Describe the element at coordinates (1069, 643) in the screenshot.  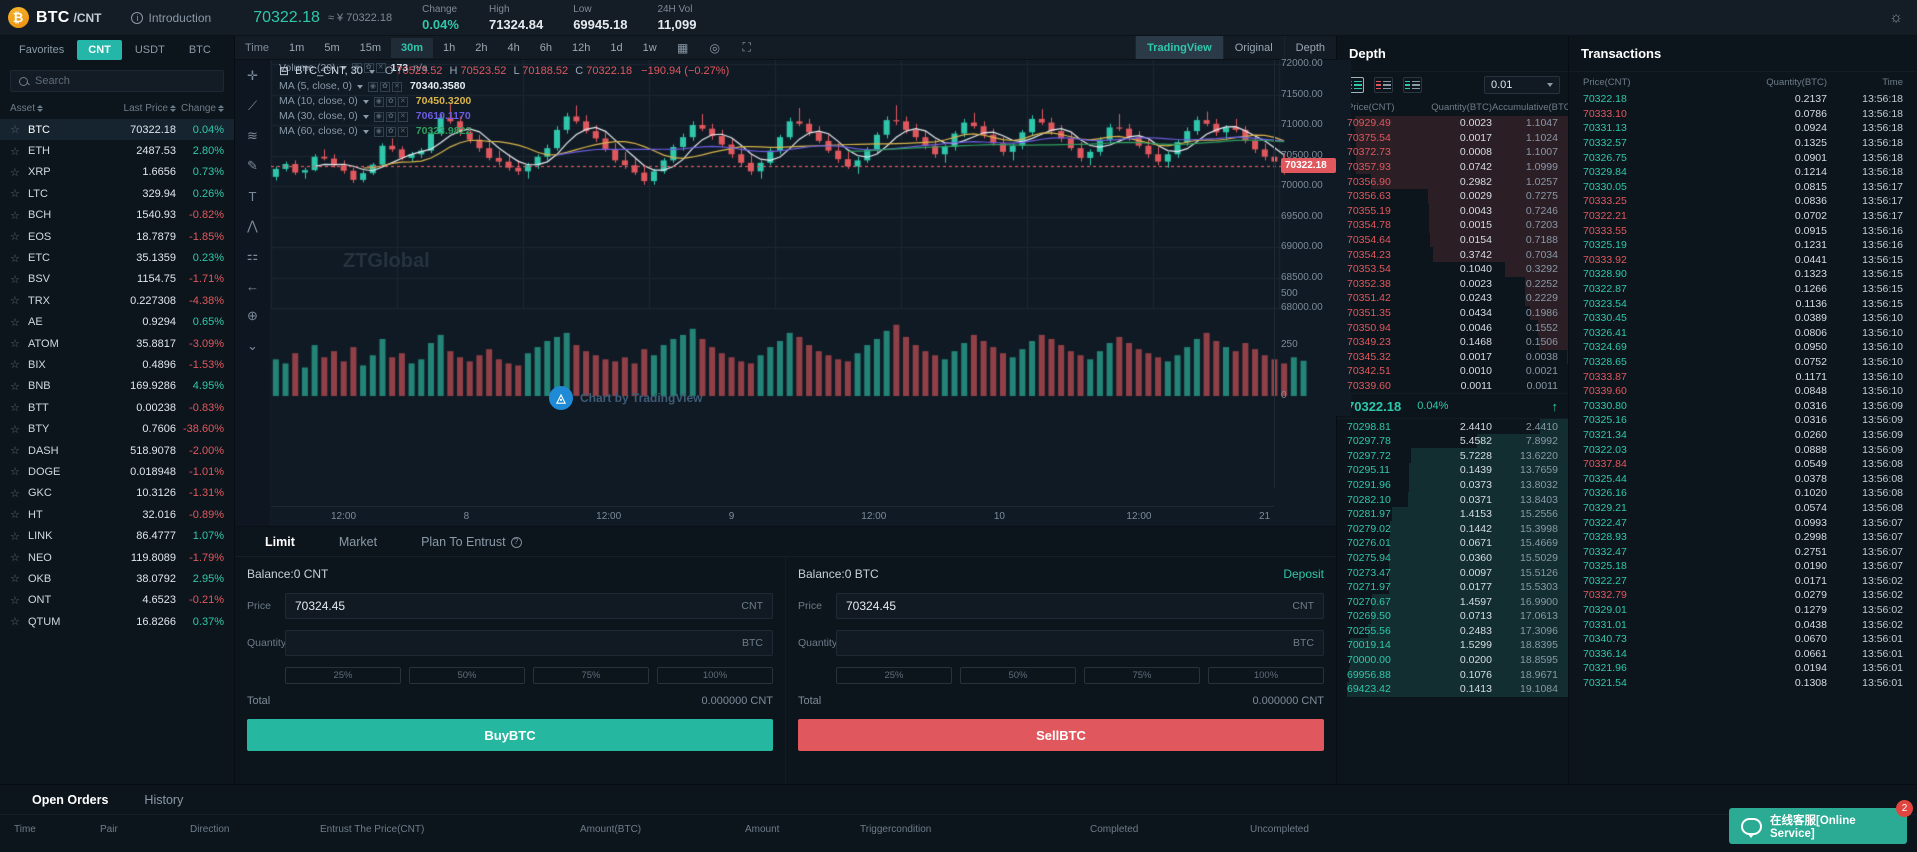
I see `sell-qty-input` at that location.